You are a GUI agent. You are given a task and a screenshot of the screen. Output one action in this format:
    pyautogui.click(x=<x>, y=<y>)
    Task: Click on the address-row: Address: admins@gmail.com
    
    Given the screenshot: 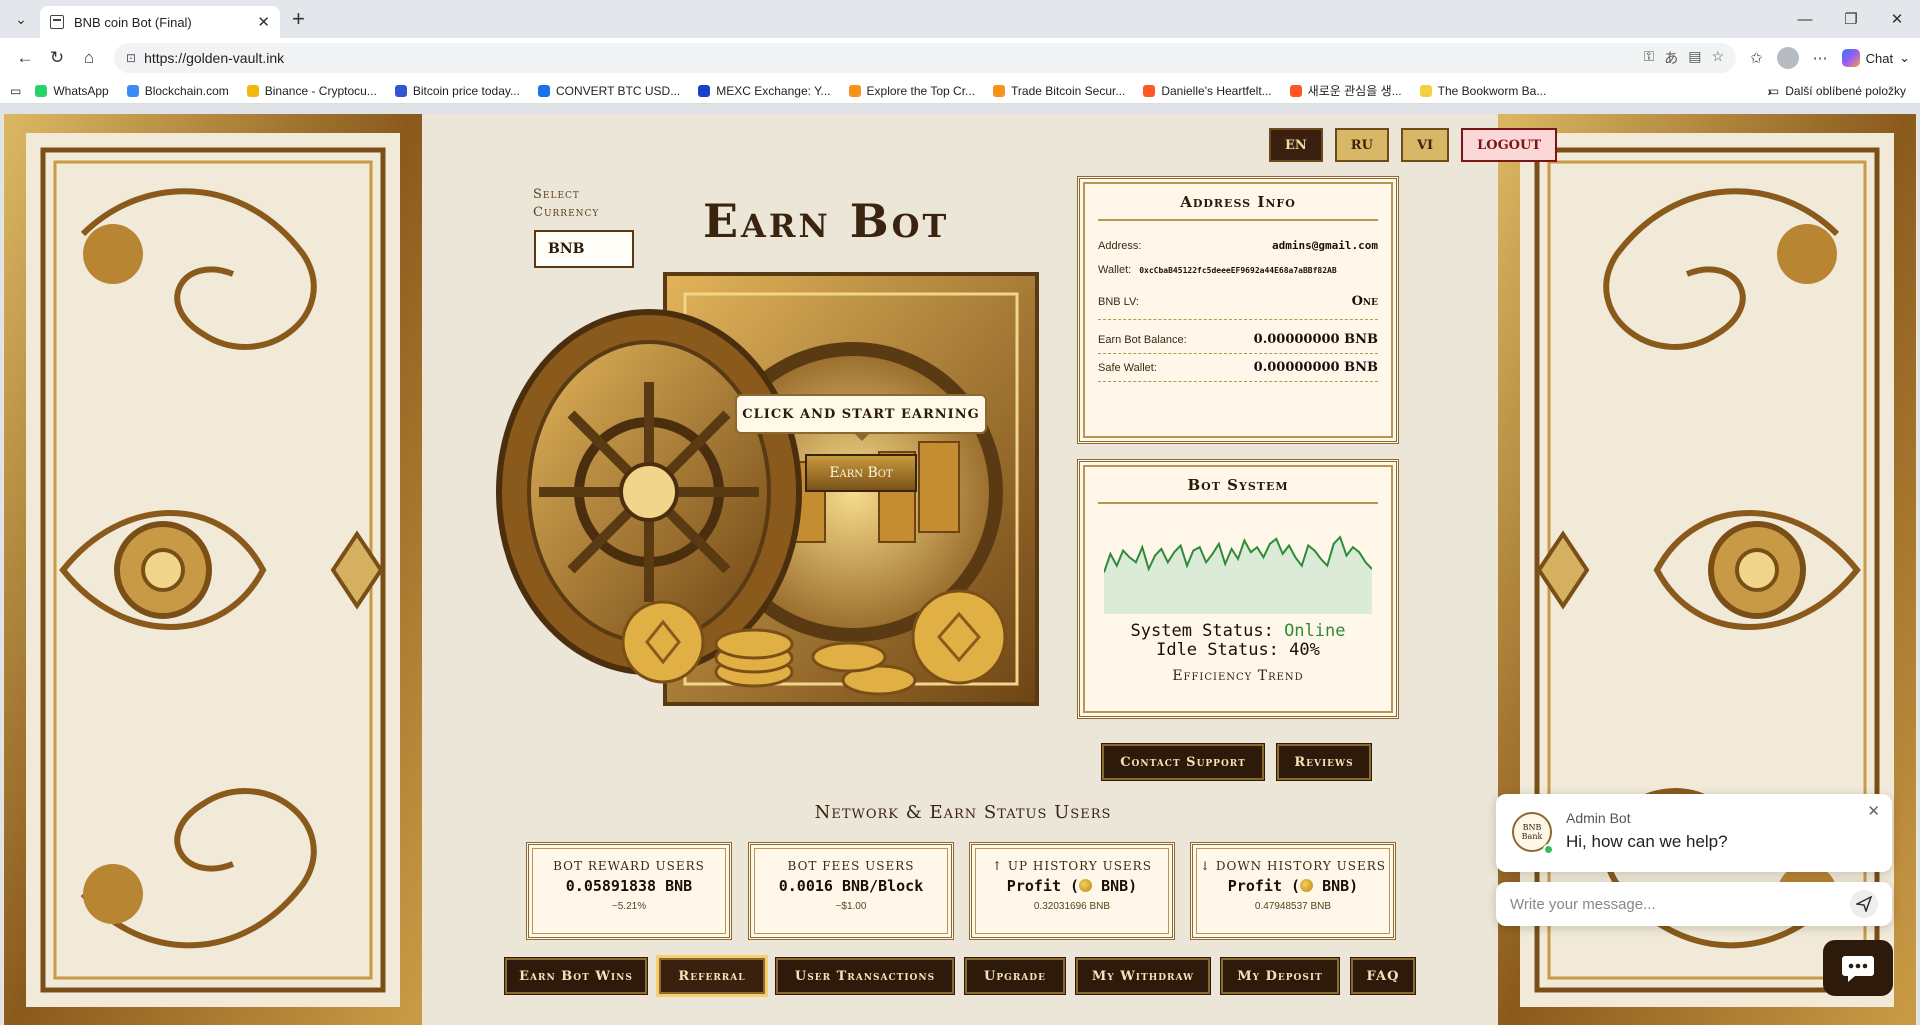 What is the action you would take?
    pyautogui.click(x=1238, y=245)
    